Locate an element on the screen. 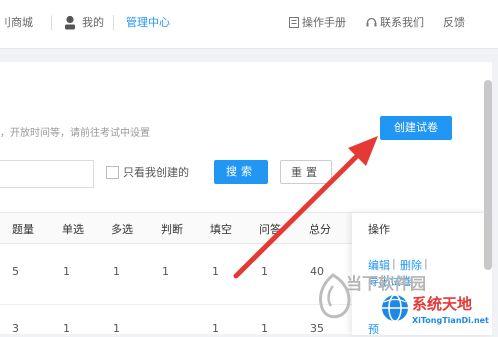  watermark-url-text: XiTongTianDi.net is located at coordinates (450, 320).